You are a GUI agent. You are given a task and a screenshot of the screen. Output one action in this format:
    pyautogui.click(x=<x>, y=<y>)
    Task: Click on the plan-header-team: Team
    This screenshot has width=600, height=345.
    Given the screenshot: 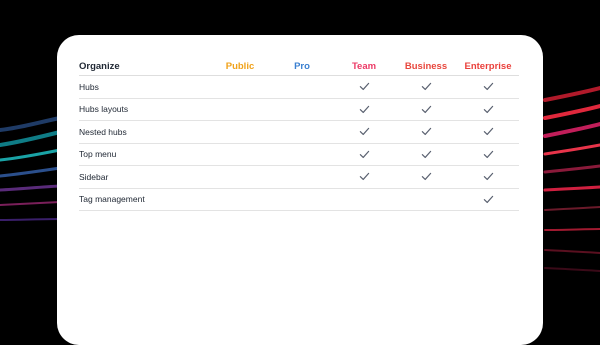 What is the action you would take?
    pyautogui.click(x=364, y=67)
    